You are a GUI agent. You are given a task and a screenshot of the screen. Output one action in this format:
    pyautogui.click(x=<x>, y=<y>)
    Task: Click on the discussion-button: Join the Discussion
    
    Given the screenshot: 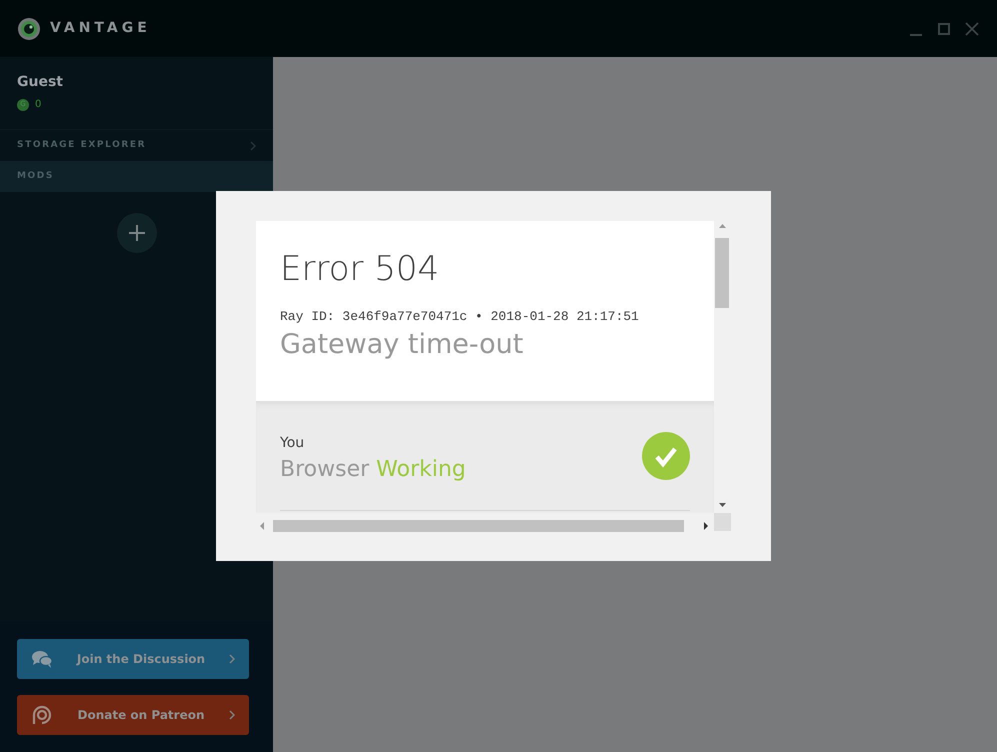 What is the action you would take?
    pyautogui.click(x=133, y=659)
    